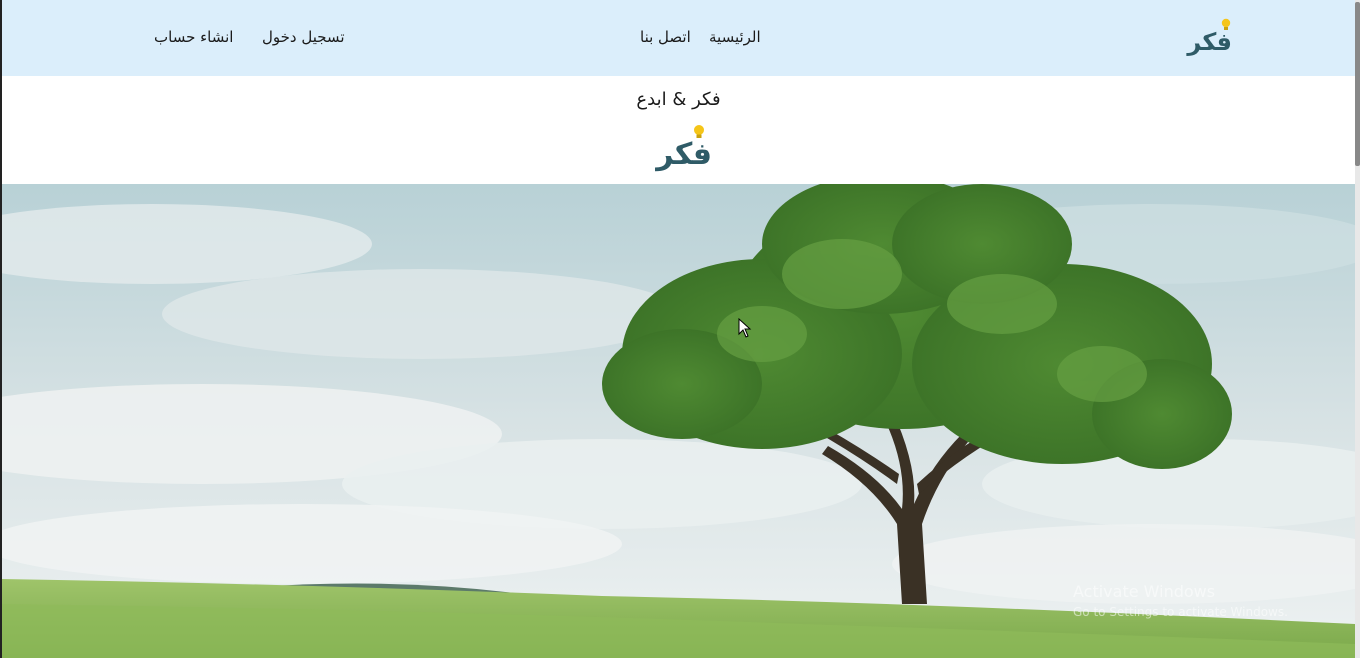 Image resolution: width=1360 pixels, height=658 pixels. Describe the element at coordinates (1209, 42) in the screenshot. I see `brand-name: فكر` at that location.